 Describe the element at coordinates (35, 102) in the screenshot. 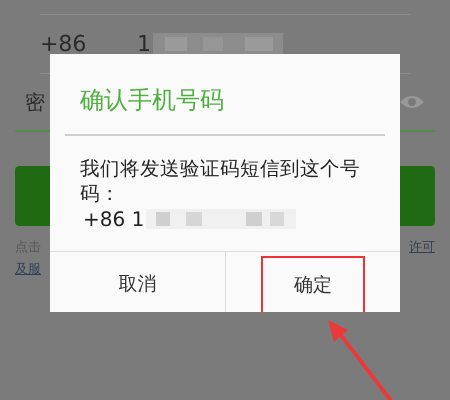

I see `password-label: 密` at that location.